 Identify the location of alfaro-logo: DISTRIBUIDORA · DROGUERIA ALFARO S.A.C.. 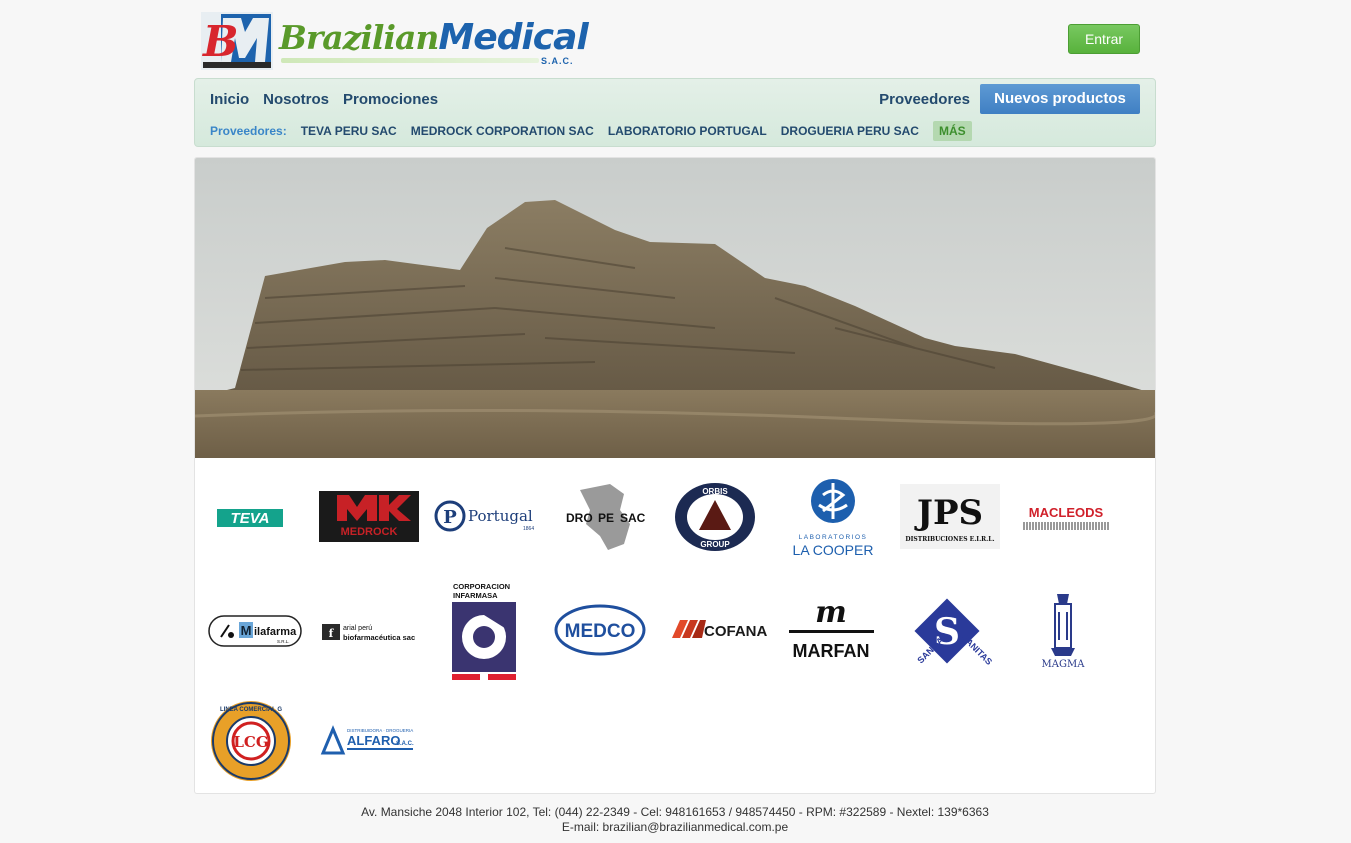
(369, 741).